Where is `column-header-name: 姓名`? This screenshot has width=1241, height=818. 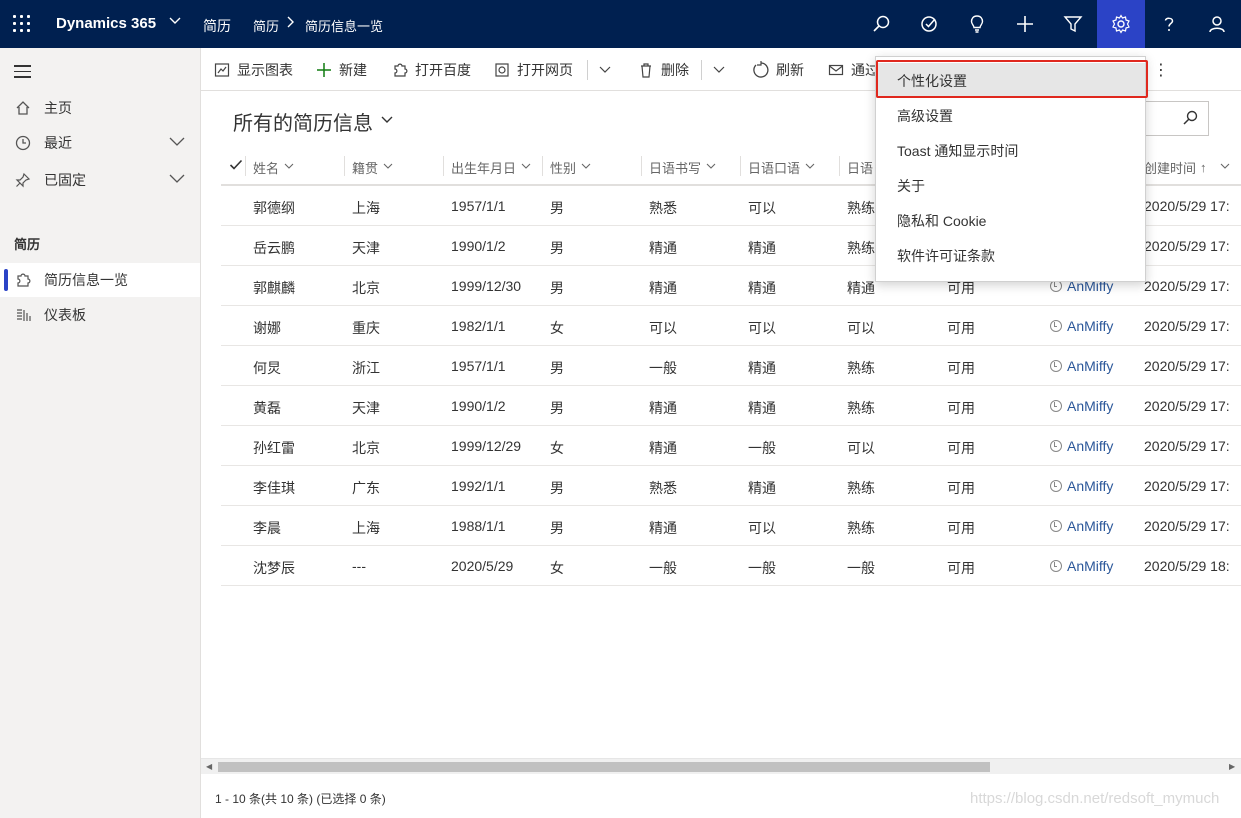 column-header-name: 姓名 is located at coordinates (274, 167).